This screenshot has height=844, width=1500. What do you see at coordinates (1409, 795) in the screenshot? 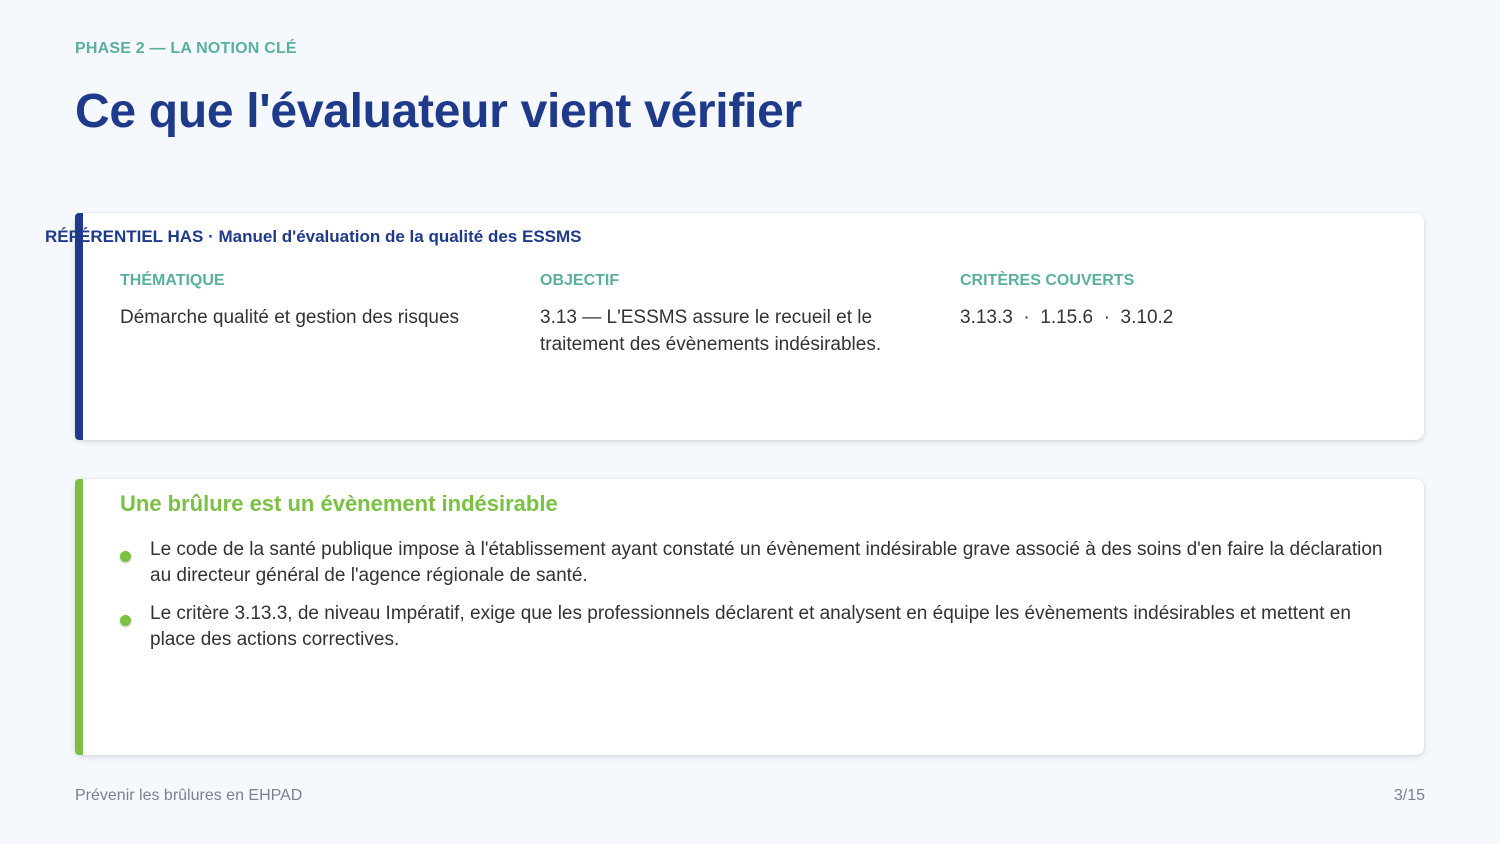
I see `page-indicator: 3/15` at bounding box center [1409, 795].